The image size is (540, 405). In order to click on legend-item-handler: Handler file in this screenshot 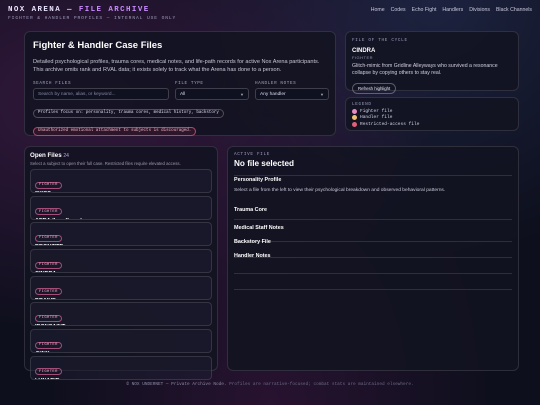, I will do `click(432, 117)`.